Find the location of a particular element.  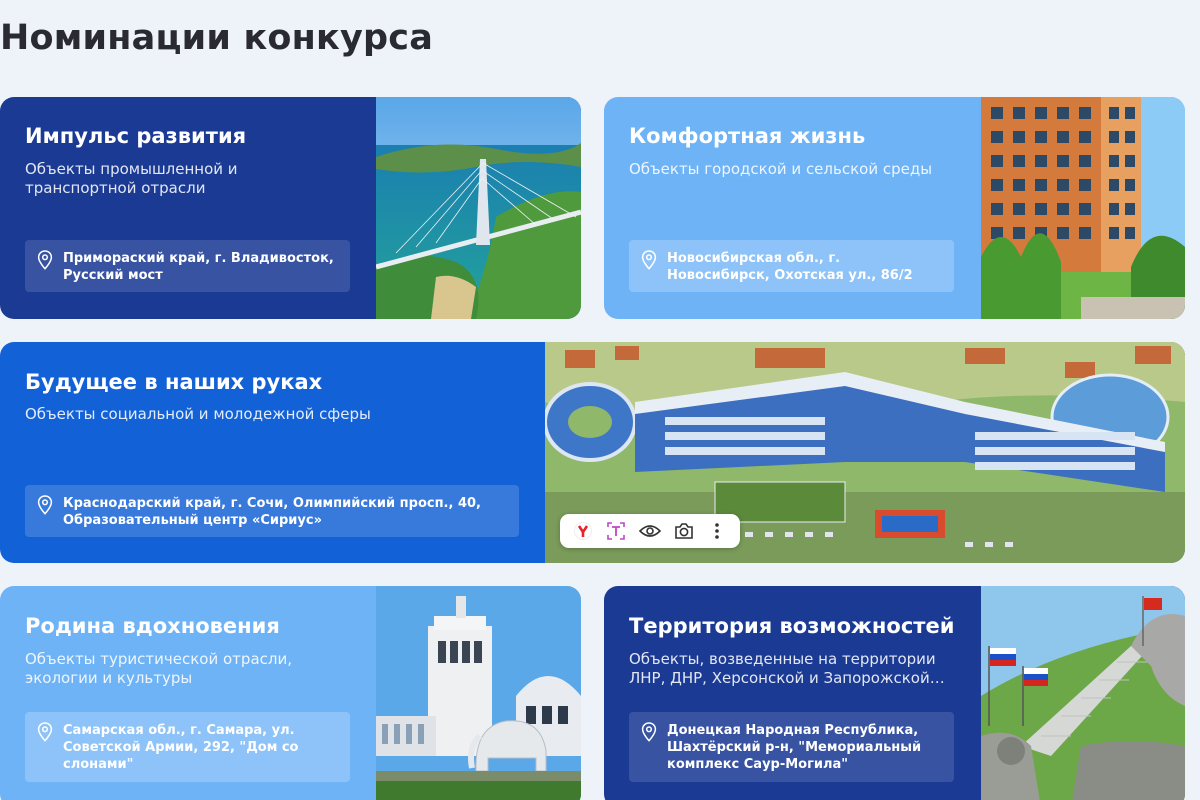

card-title: Импульс развития is located at coordinates (136, 136).